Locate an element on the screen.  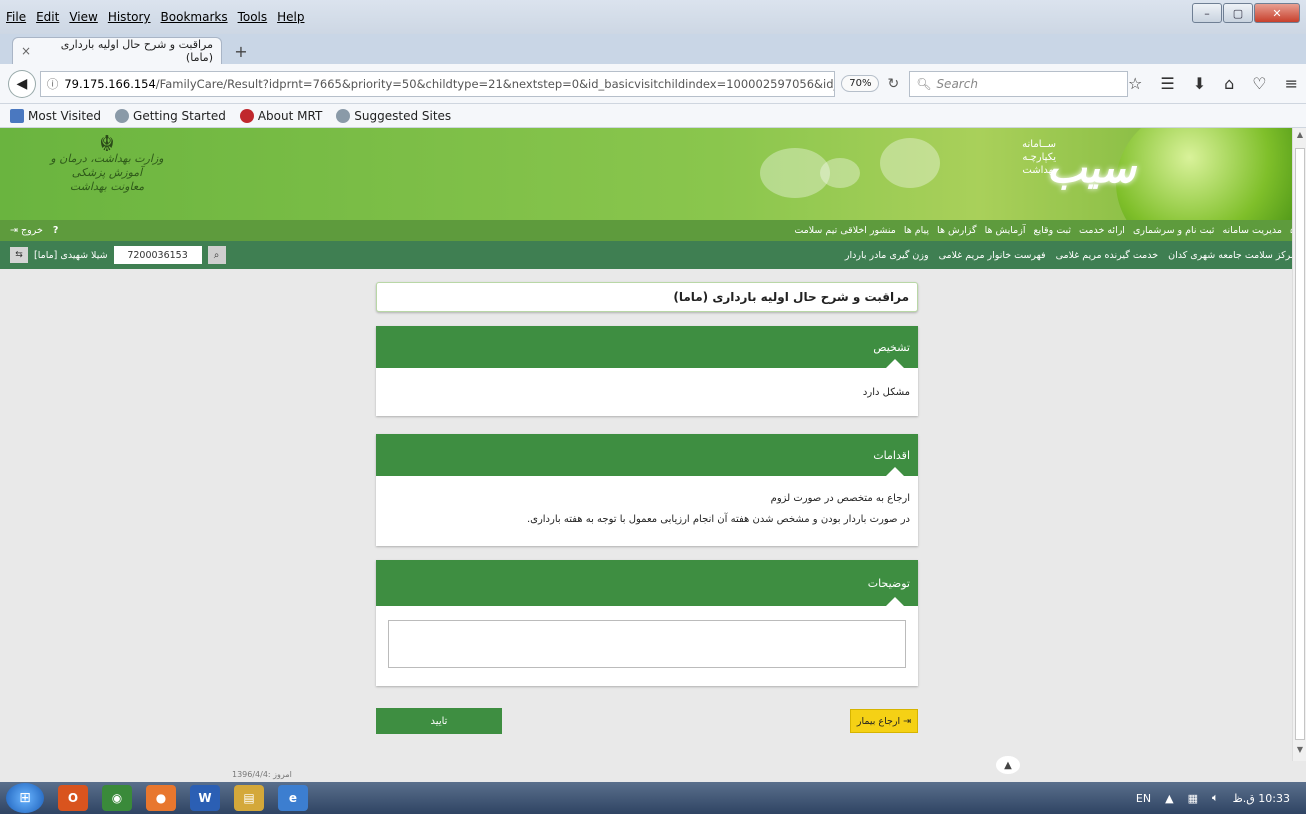
scroll-top-icon: ▲ is located at coordinates (1008, 765).